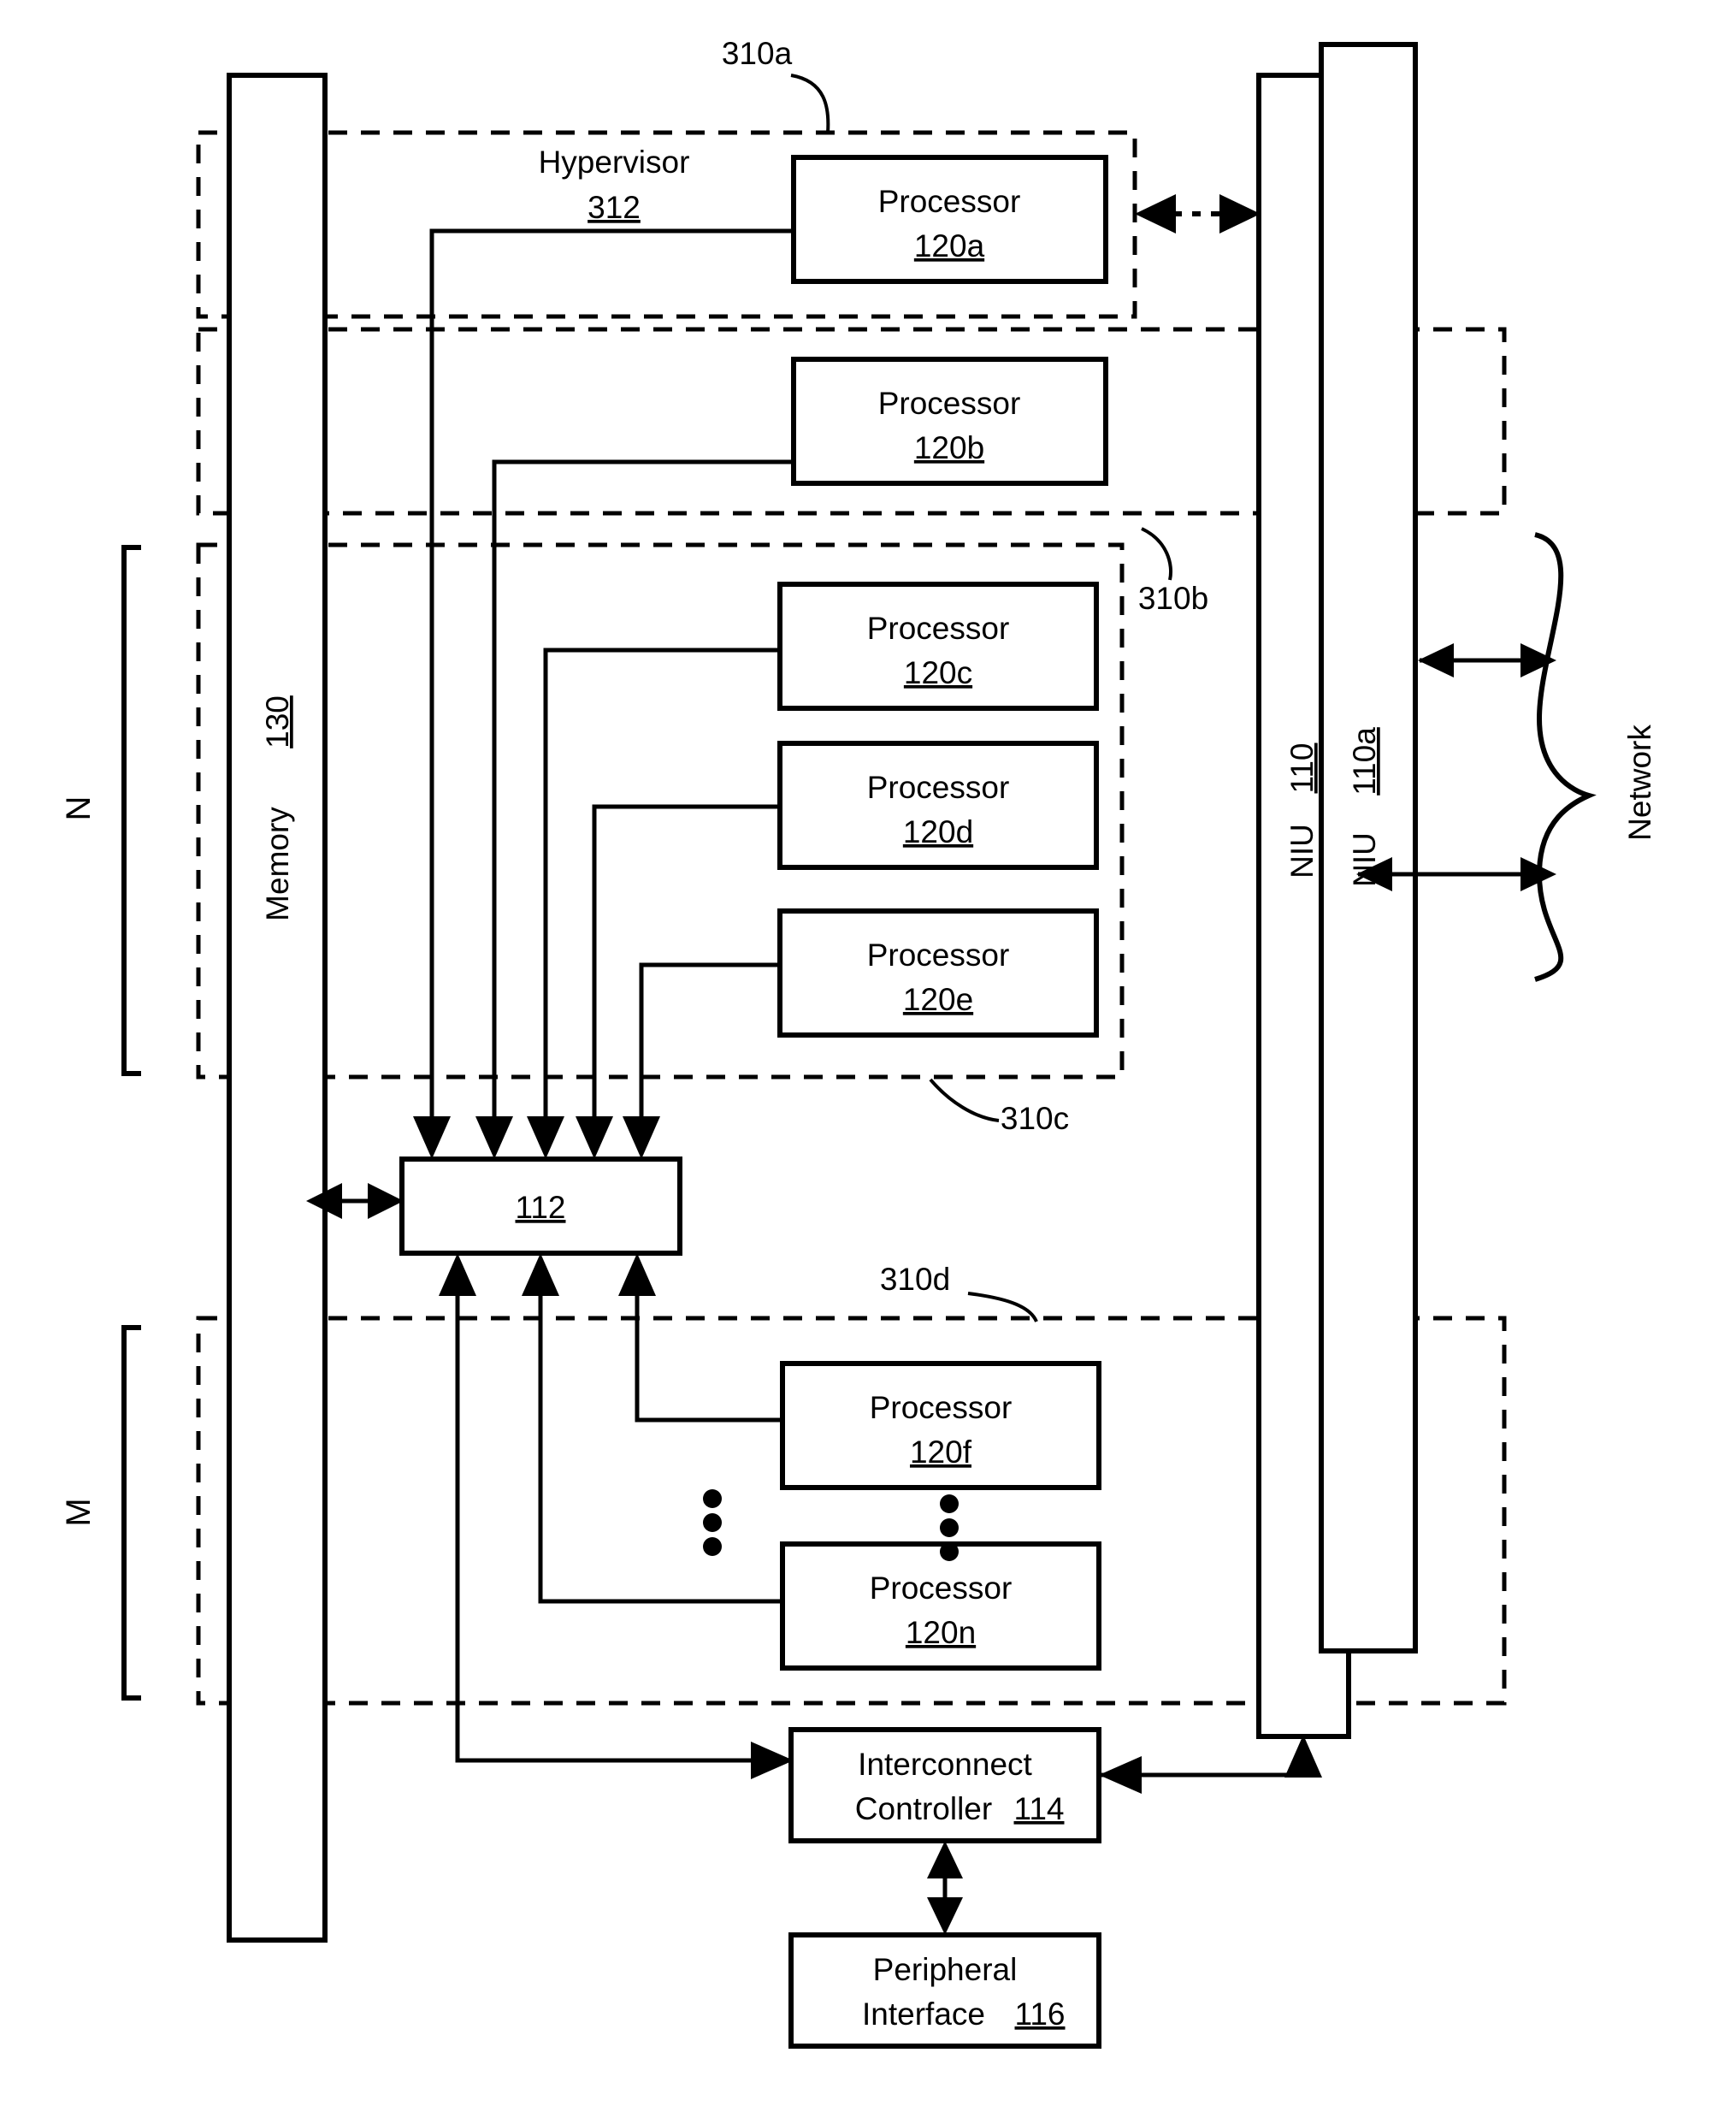 The height and width of the screenshot is (2106, 1736). Describe the element at coordinates (938, 831) in the screenshot. I see `processor-120d-ref: 120d` at that location.